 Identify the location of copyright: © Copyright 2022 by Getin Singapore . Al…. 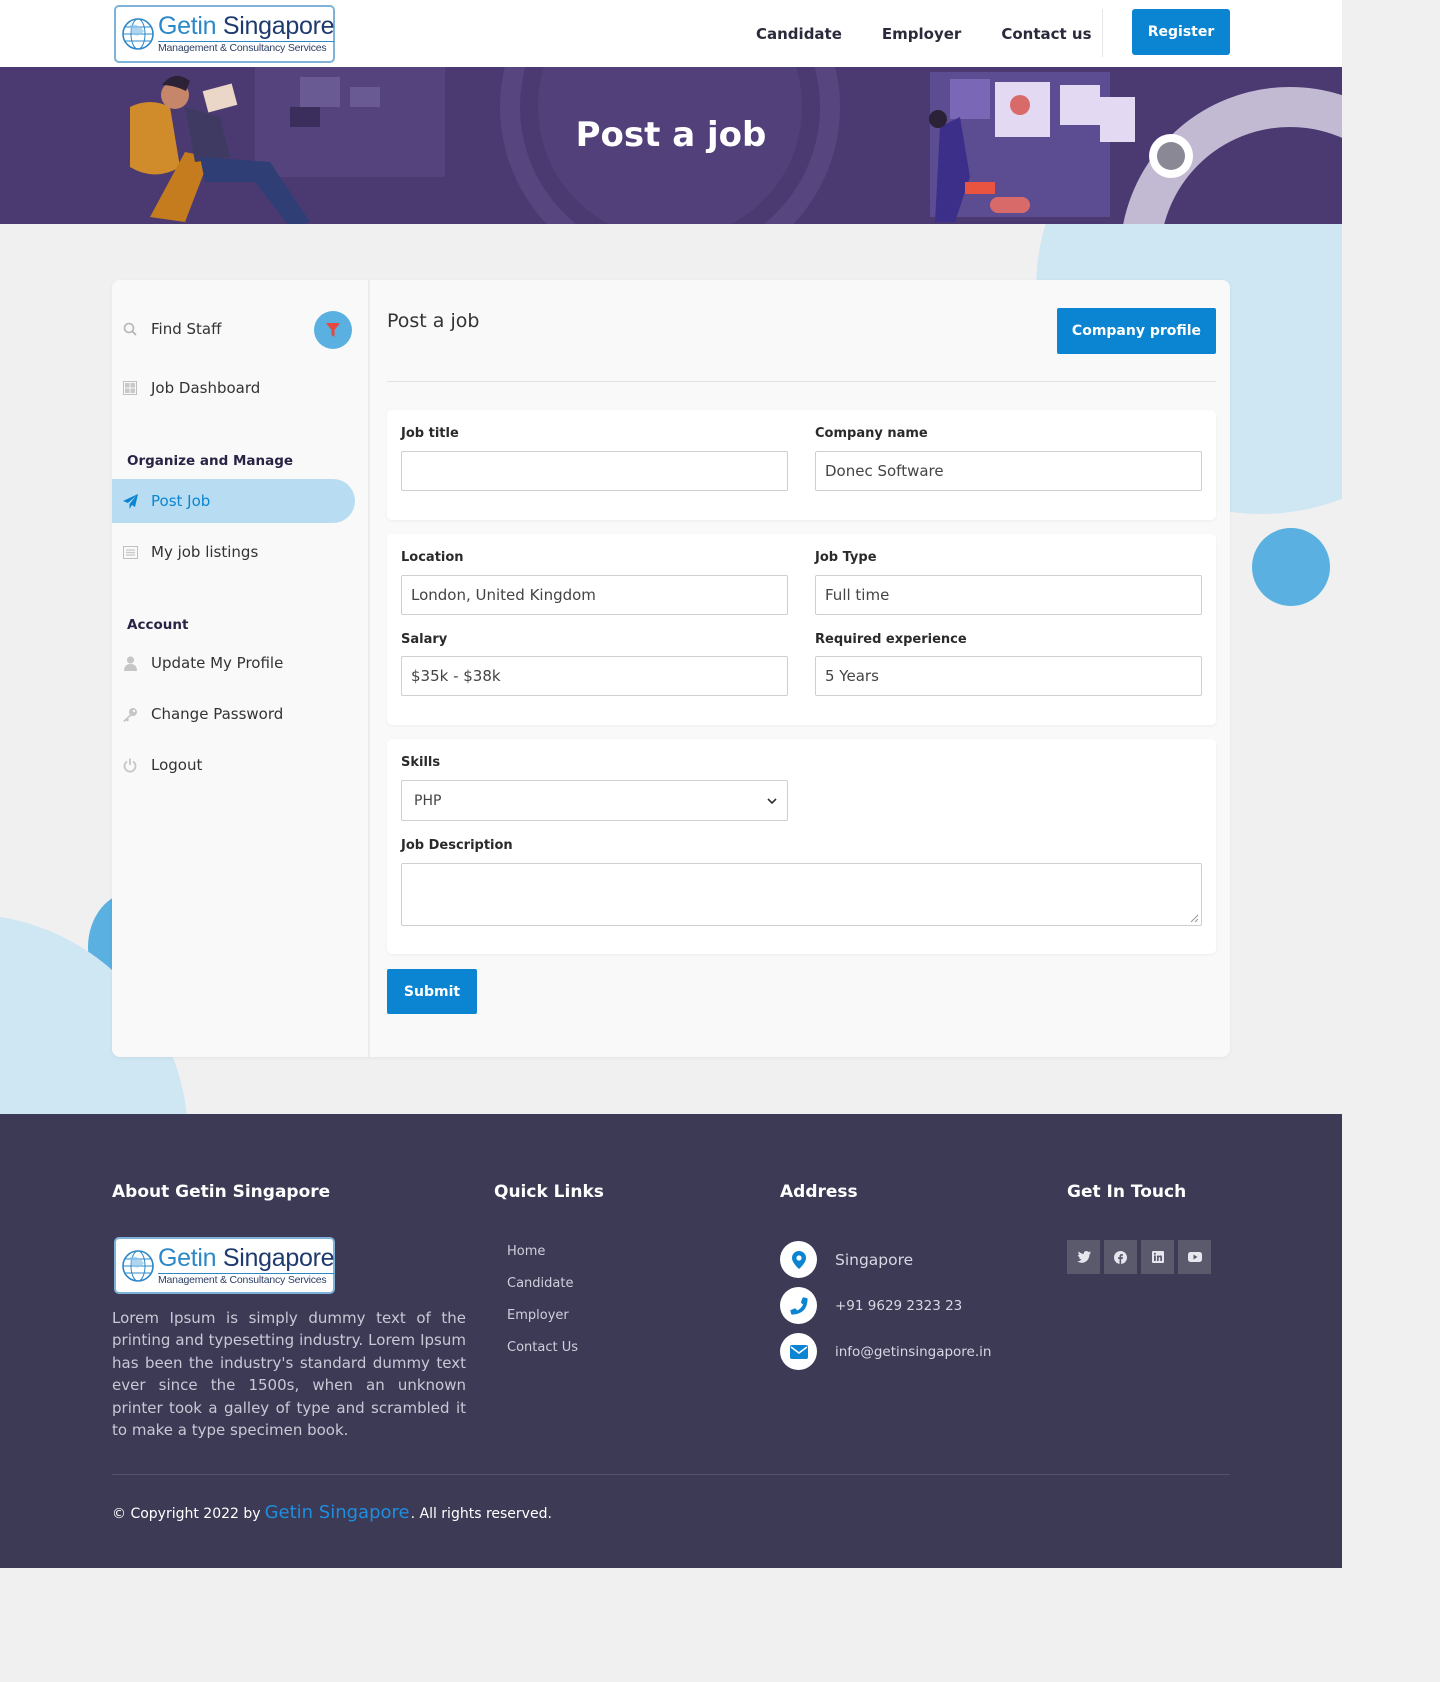
(332, 1512).